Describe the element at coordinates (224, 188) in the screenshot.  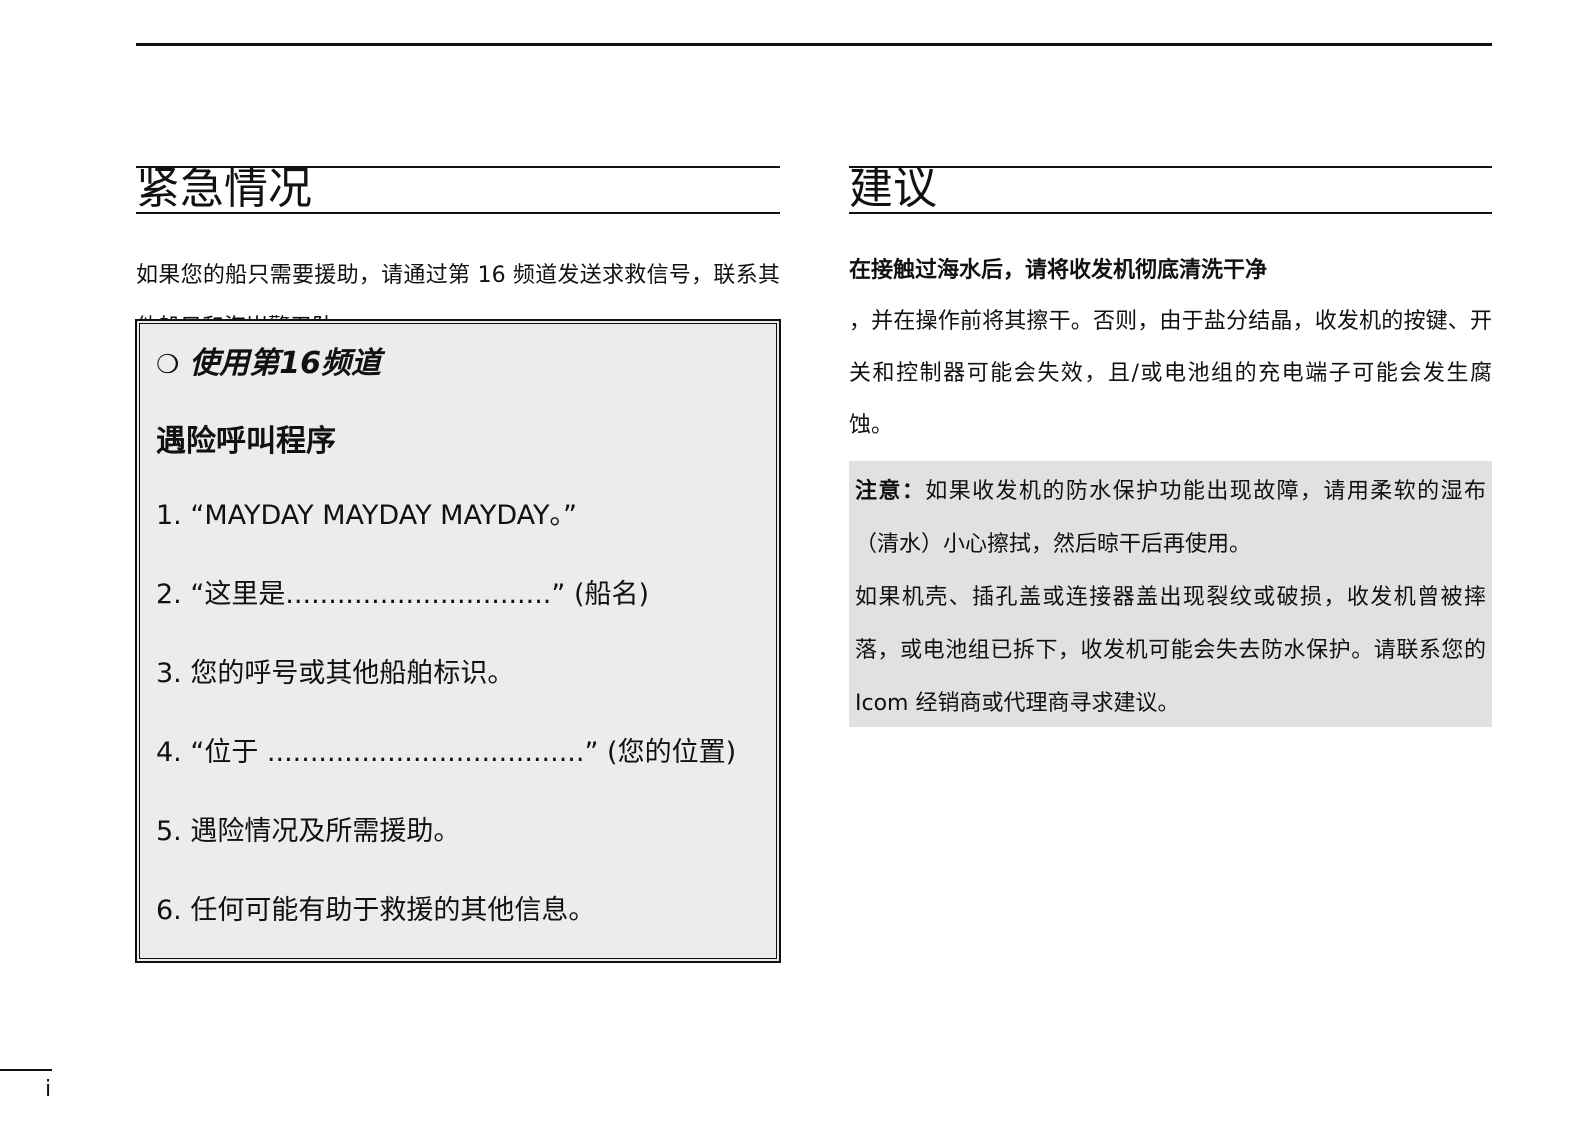
I see `emergency-title-text: 紧急情况` at that location.